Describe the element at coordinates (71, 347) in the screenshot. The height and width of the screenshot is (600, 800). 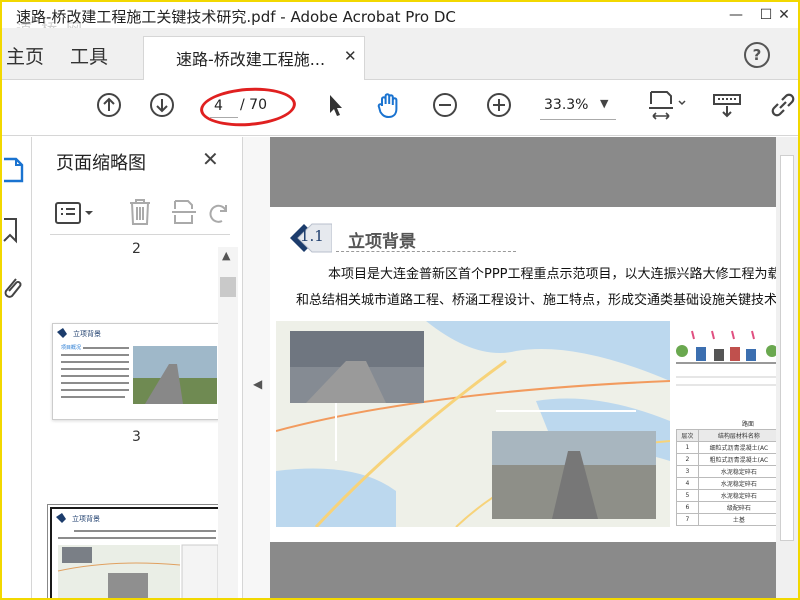
I see `thumb-subheading: 项目概况` at that location.